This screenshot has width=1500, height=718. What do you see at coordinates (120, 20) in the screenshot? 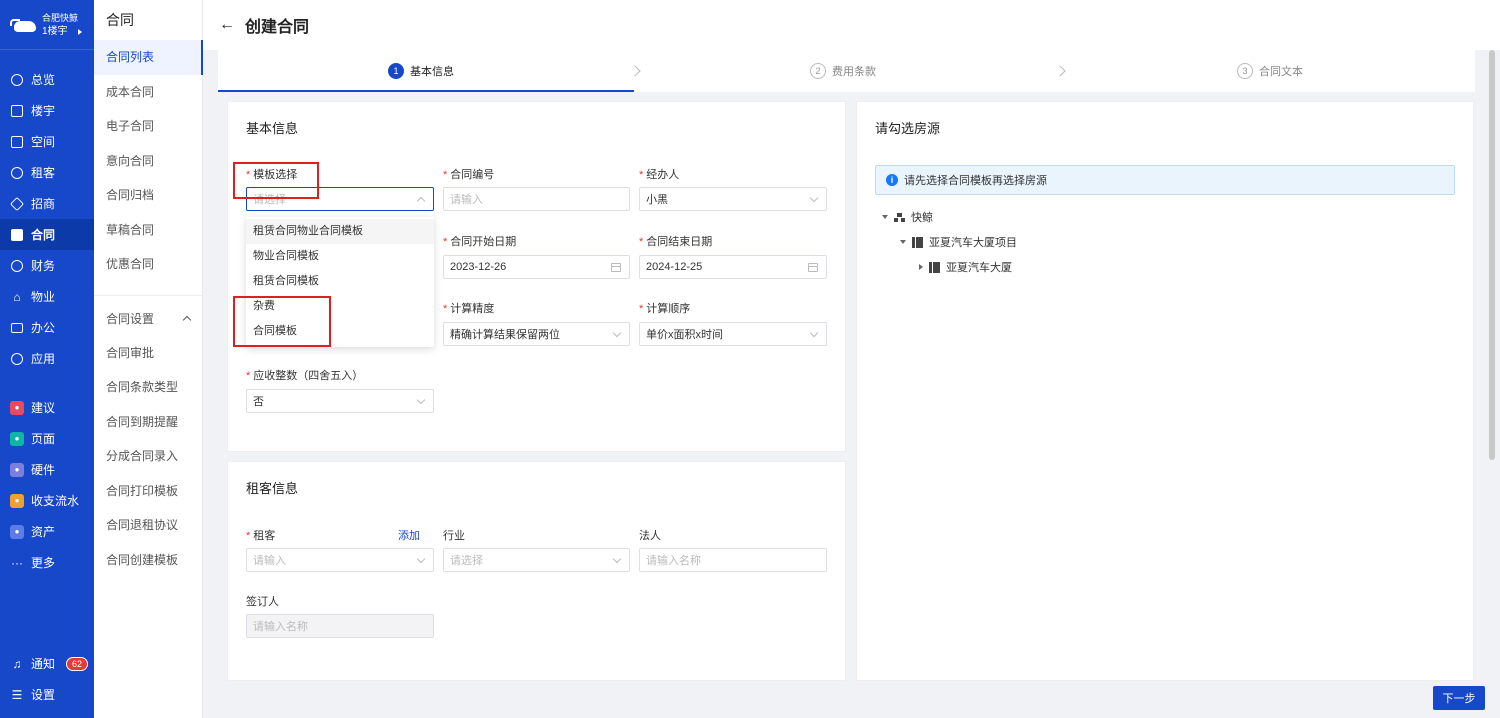
I see `subnav-title: 合同` at bounding box center [120, 20].